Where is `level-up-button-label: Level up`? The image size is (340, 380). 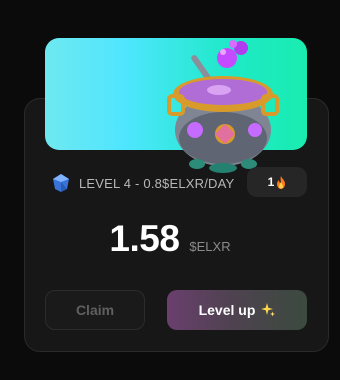
level-up-button-label: Level up is located at coordinates (227, 310).